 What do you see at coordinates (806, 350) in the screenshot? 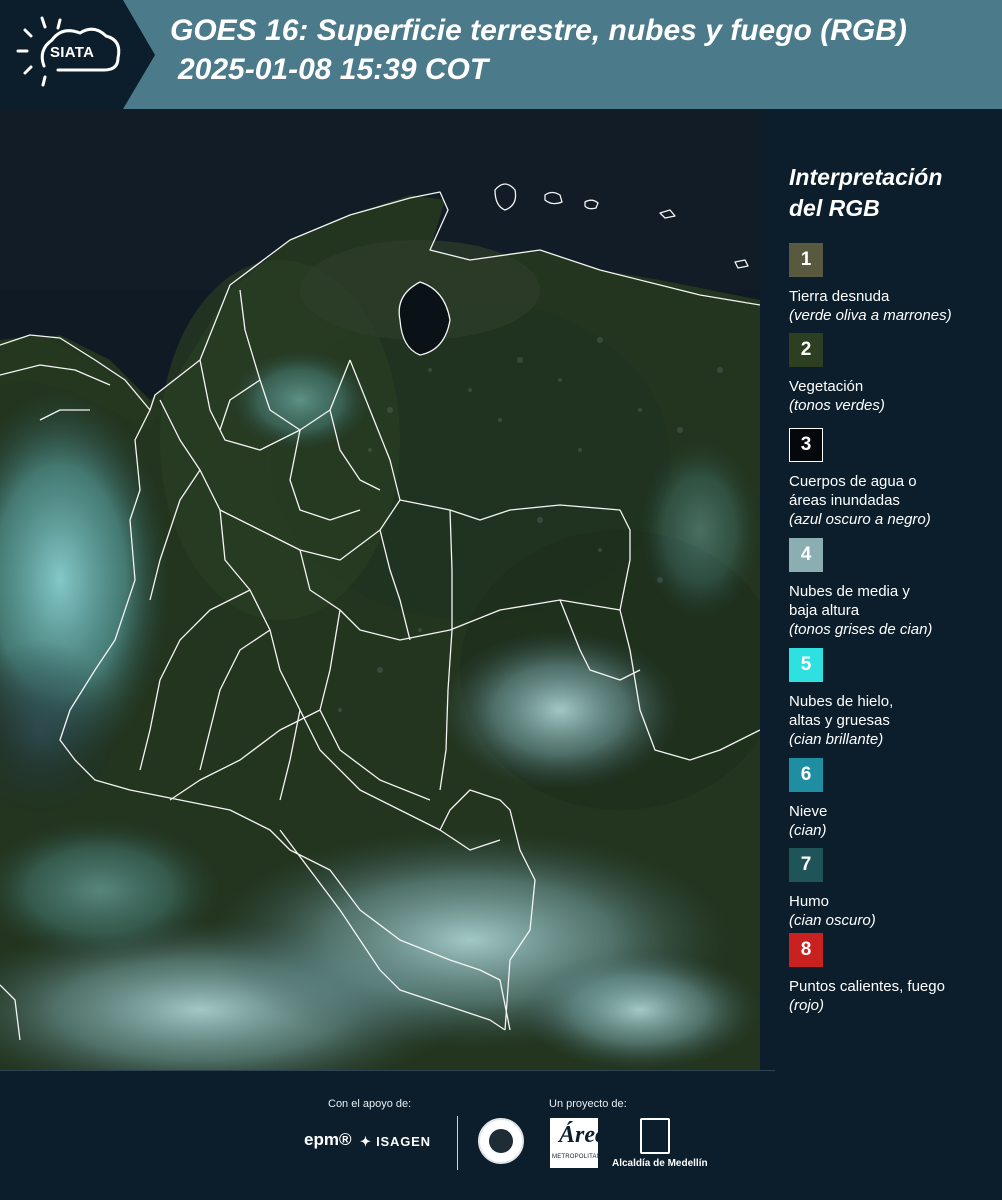
I see `legend-swatch: 2` at bounding box center [806, 350].